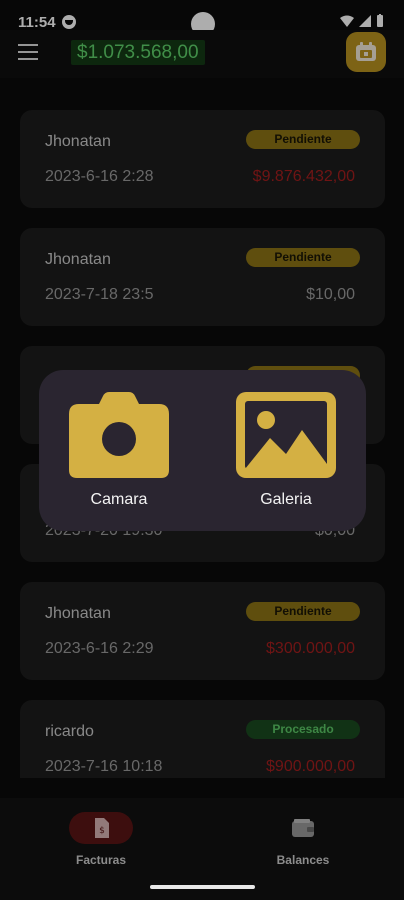 The height and width of the screenshot is (900, 404). I want to click on home-indicator, so click(202, 887).